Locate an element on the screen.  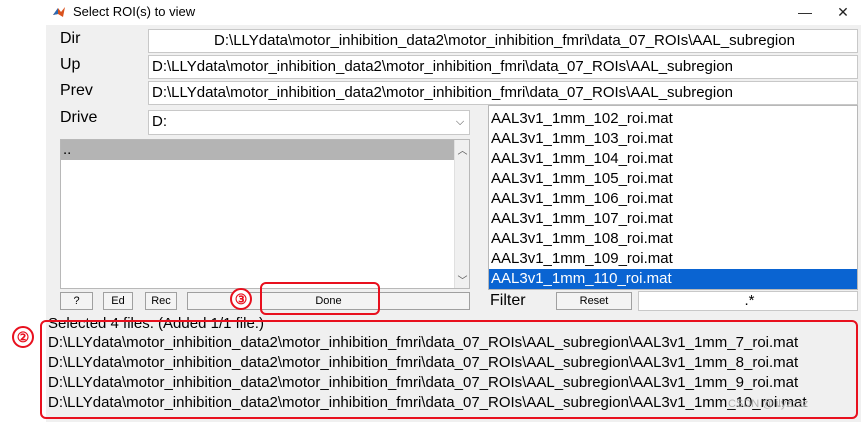
drive-value: D: is located at coordinates (159, 121).